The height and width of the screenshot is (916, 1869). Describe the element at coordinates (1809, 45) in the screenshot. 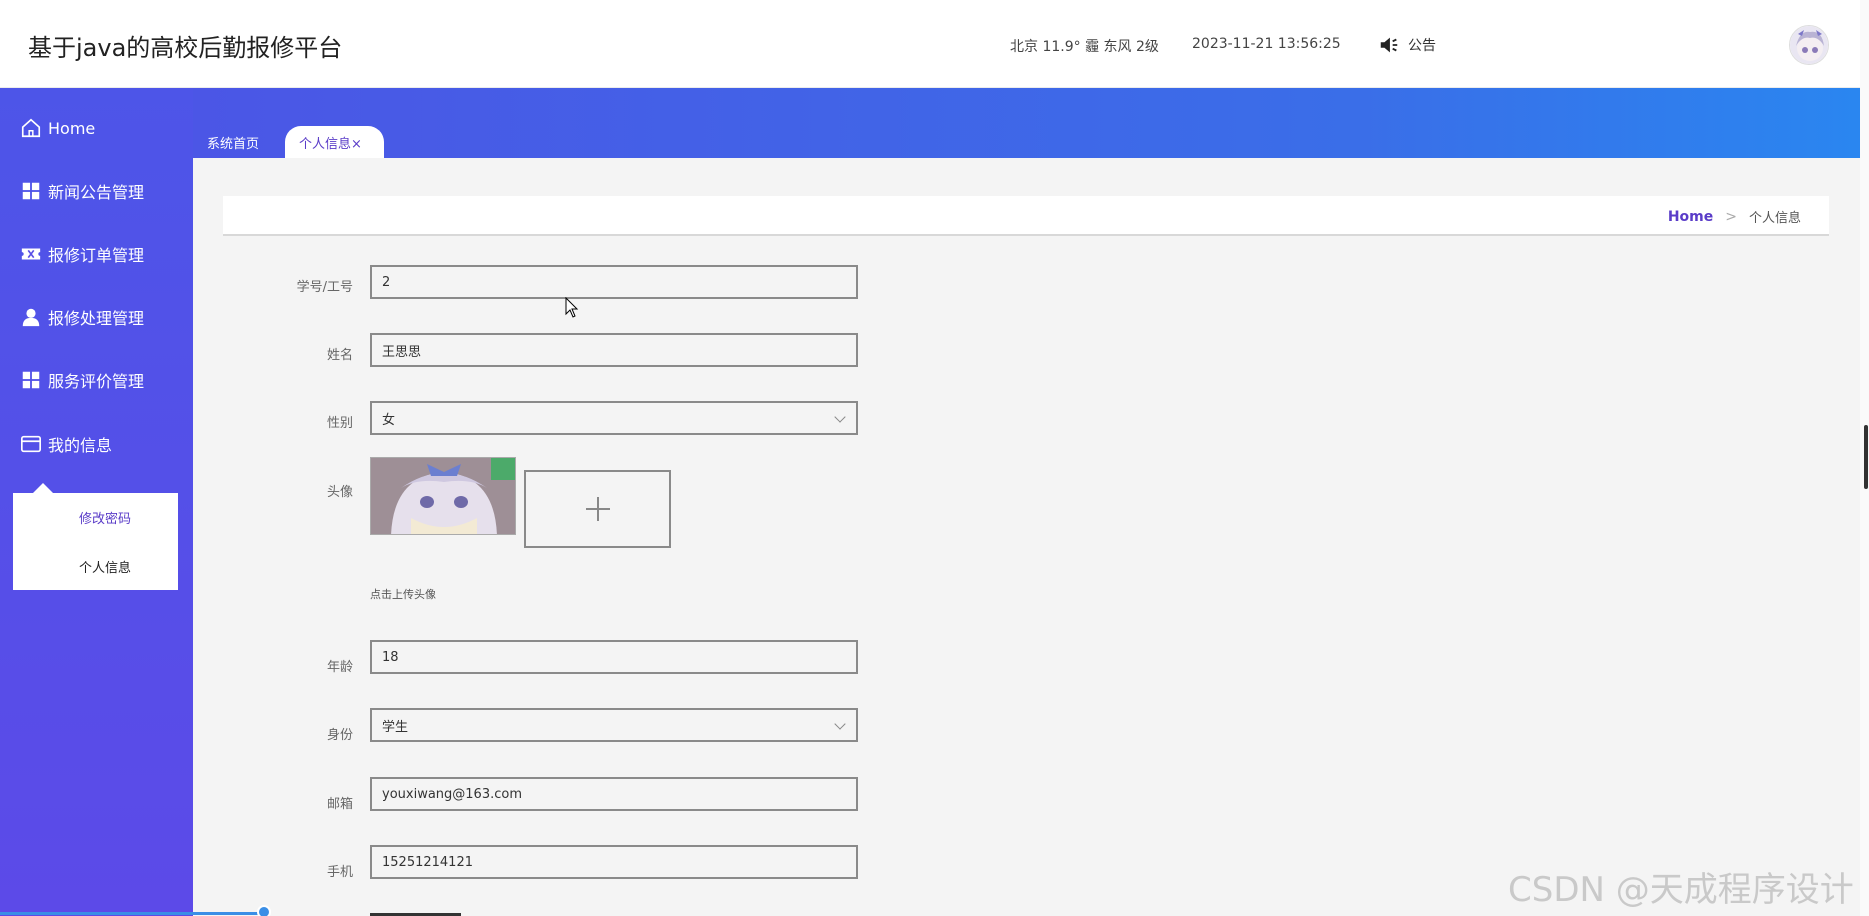

I see `user-avatar` at that location.